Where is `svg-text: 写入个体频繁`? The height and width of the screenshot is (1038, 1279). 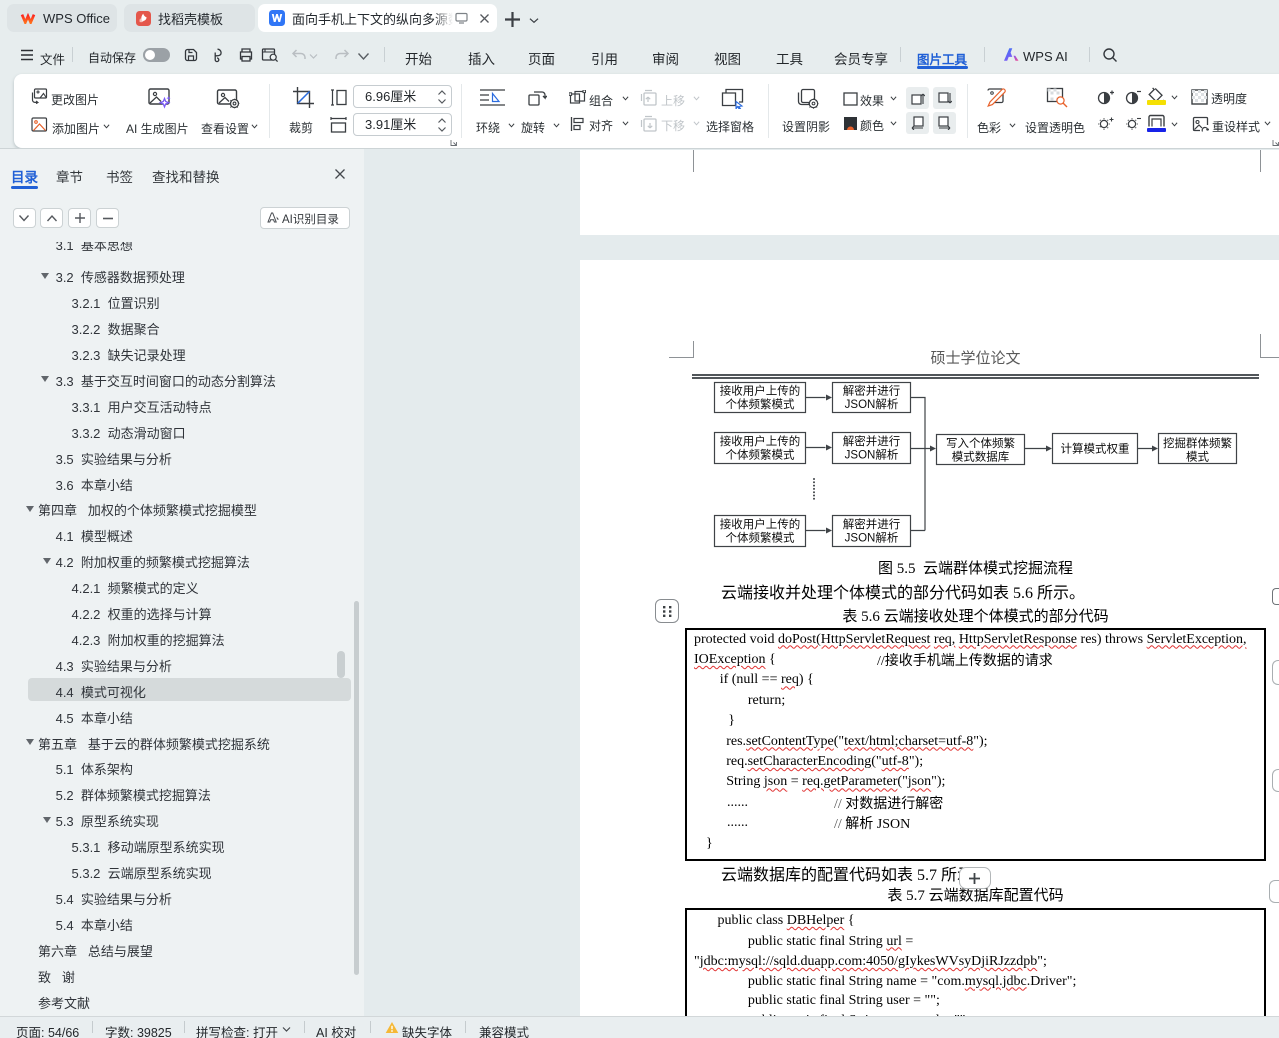 svg-text: 写入个体频繁 is located at coordinates (980, 443).